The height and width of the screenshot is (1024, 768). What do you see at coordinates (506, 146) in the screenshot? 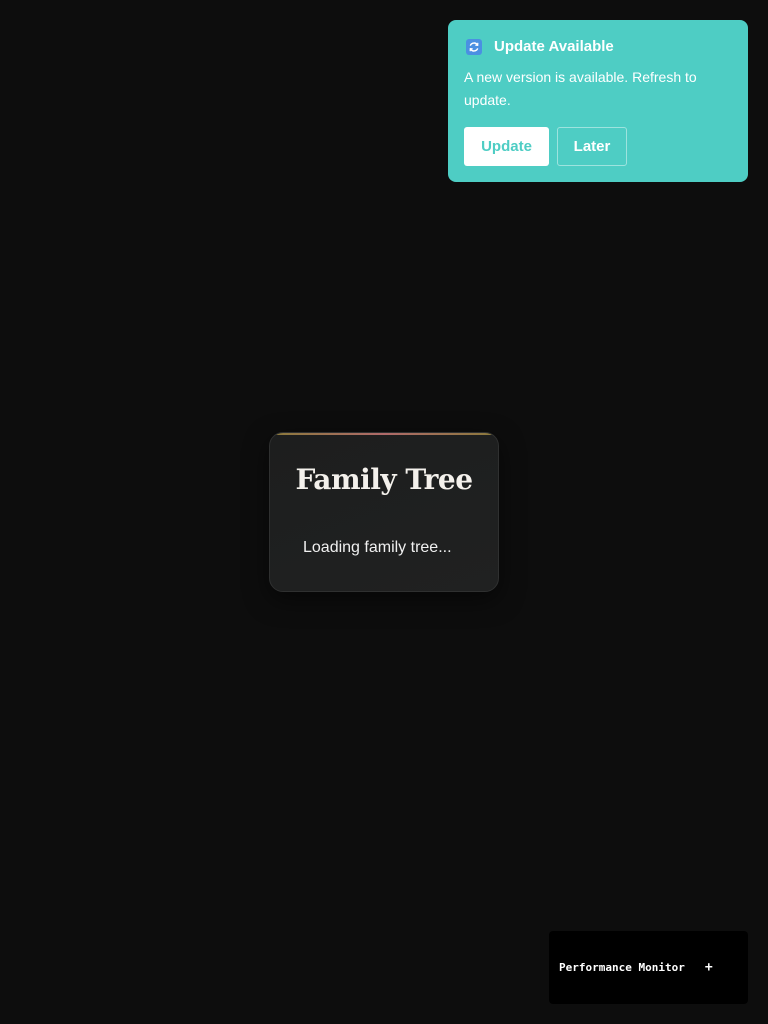
I see `update-button: Update` at bounding box center [506, 146].